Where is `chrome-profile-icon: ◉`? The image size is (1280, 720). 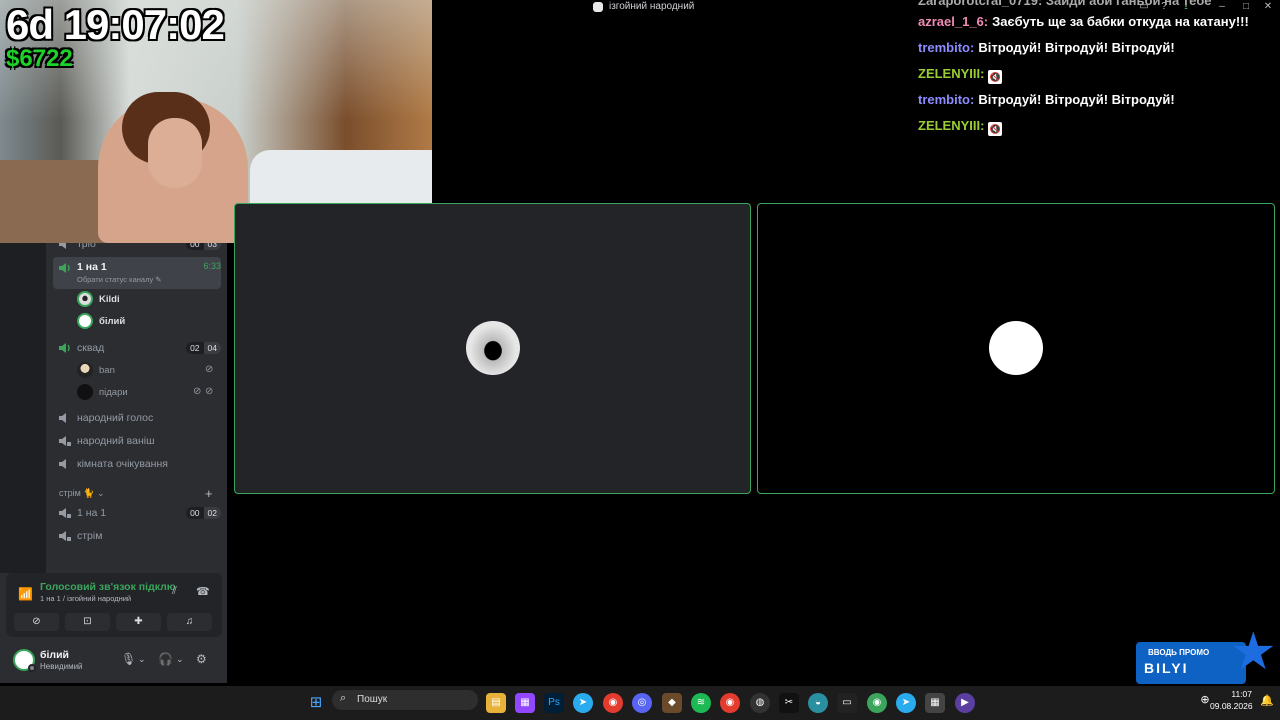
chrome-profile-icon: ◉ is located at coordinates (730, 703).